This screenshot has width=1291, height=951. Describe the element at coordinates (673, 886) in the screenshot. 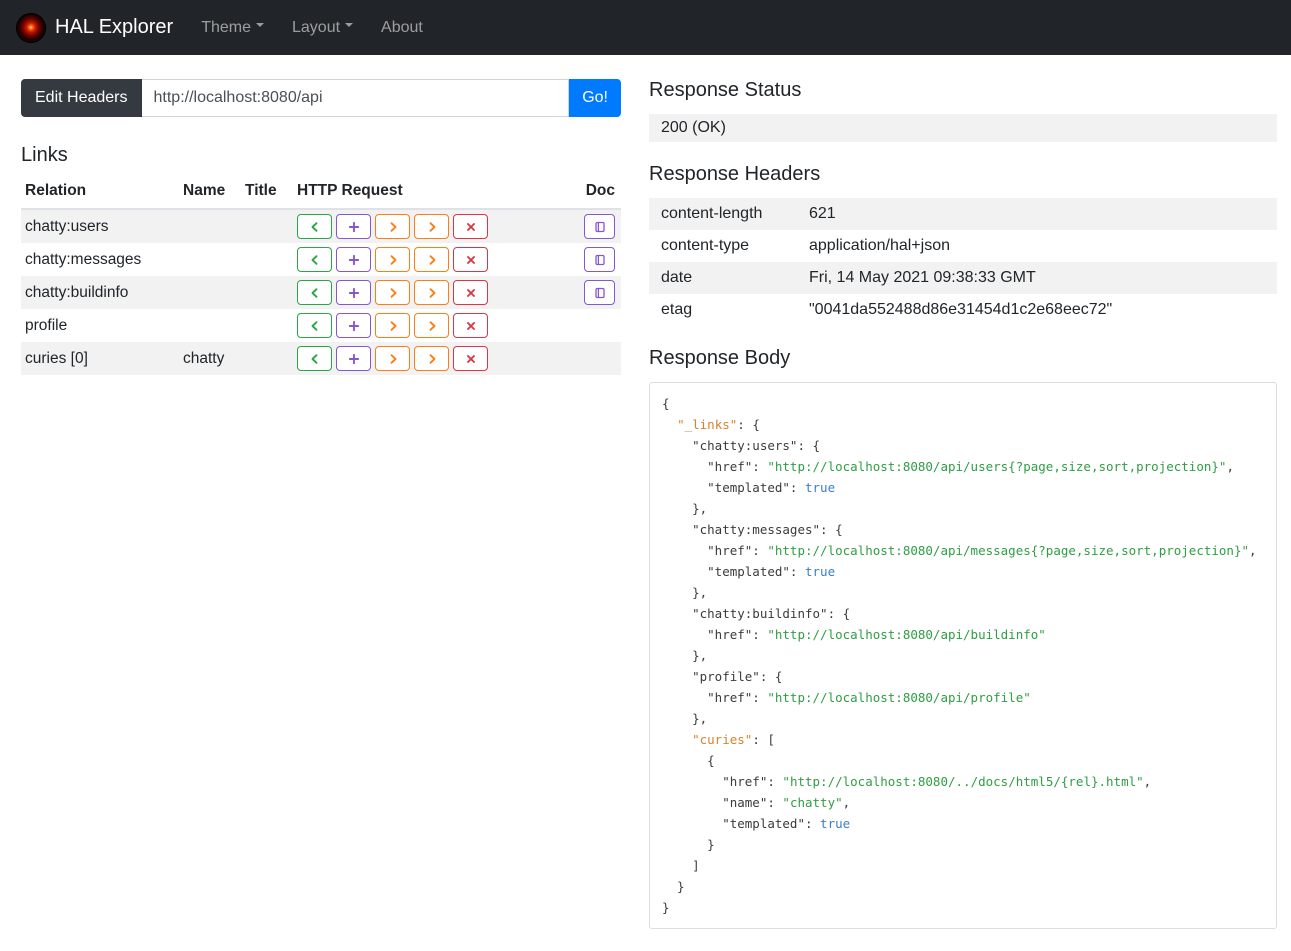

I see `code-line: }` at that location.